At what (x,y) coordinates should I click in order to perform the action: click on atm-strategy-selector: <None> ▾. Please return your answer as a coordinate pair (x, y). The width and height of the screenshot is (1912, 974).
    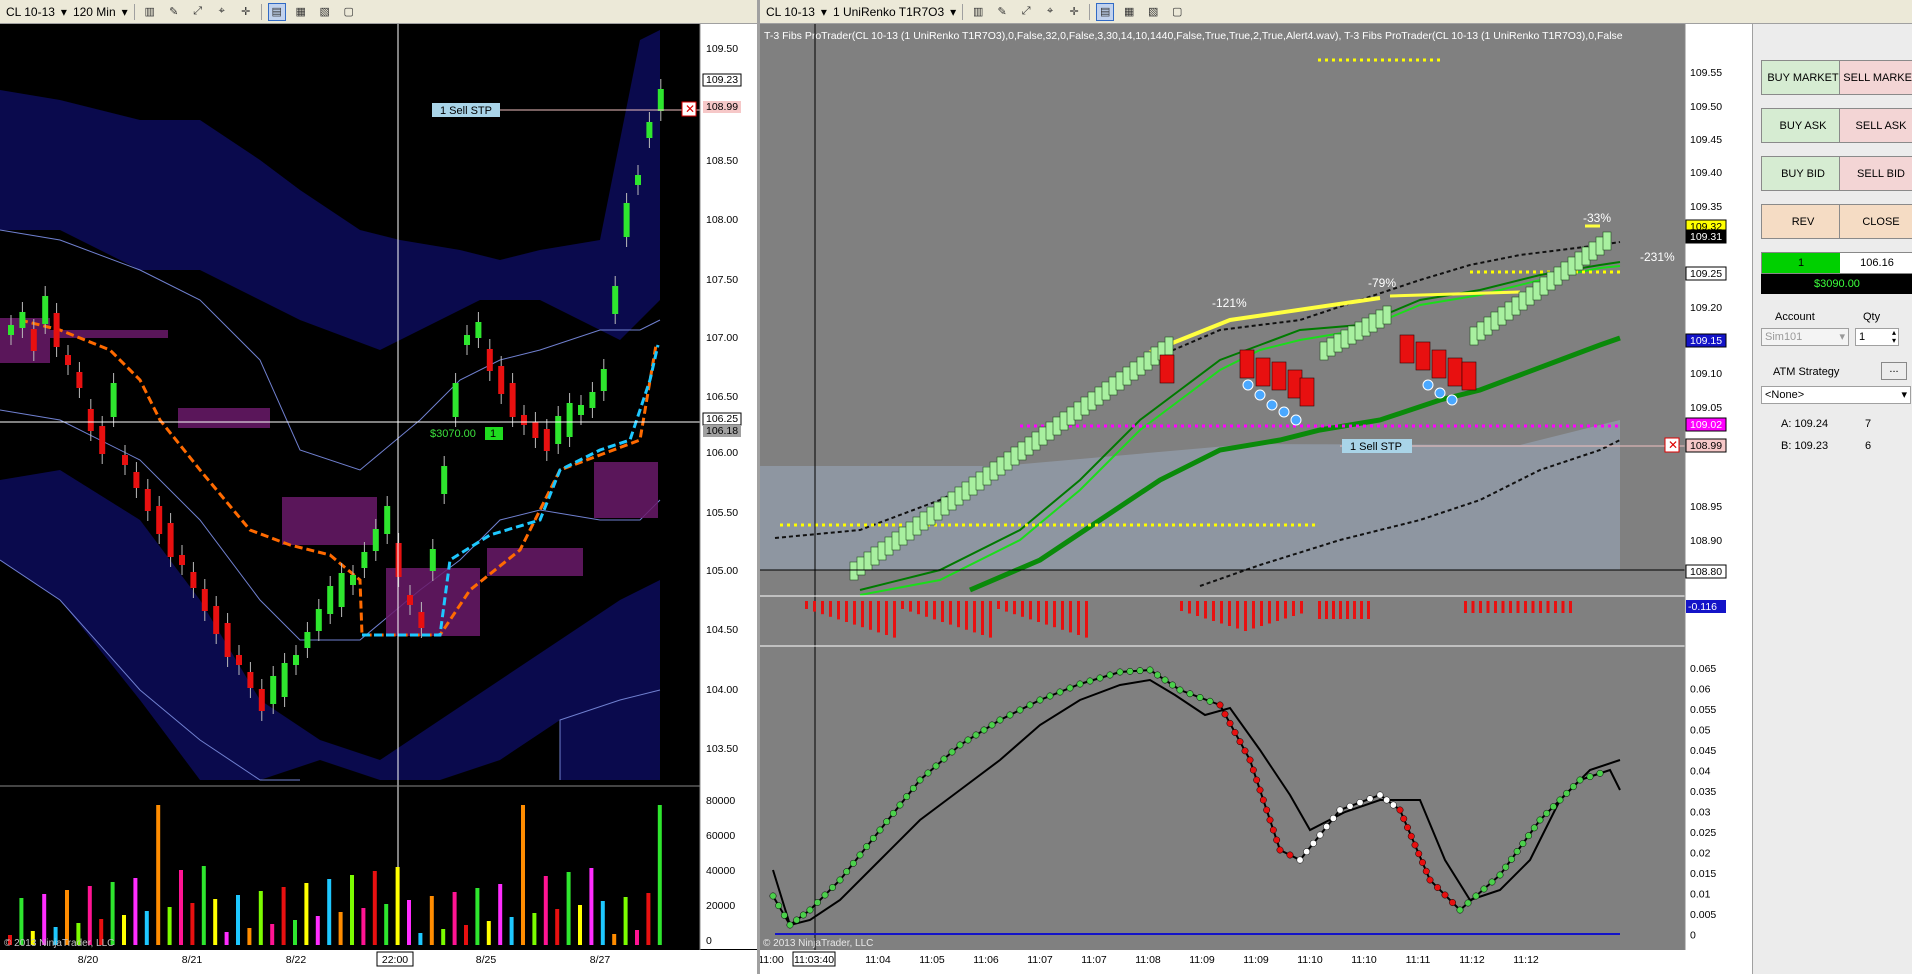
    Looking at the image, I should click on (1836, 395).